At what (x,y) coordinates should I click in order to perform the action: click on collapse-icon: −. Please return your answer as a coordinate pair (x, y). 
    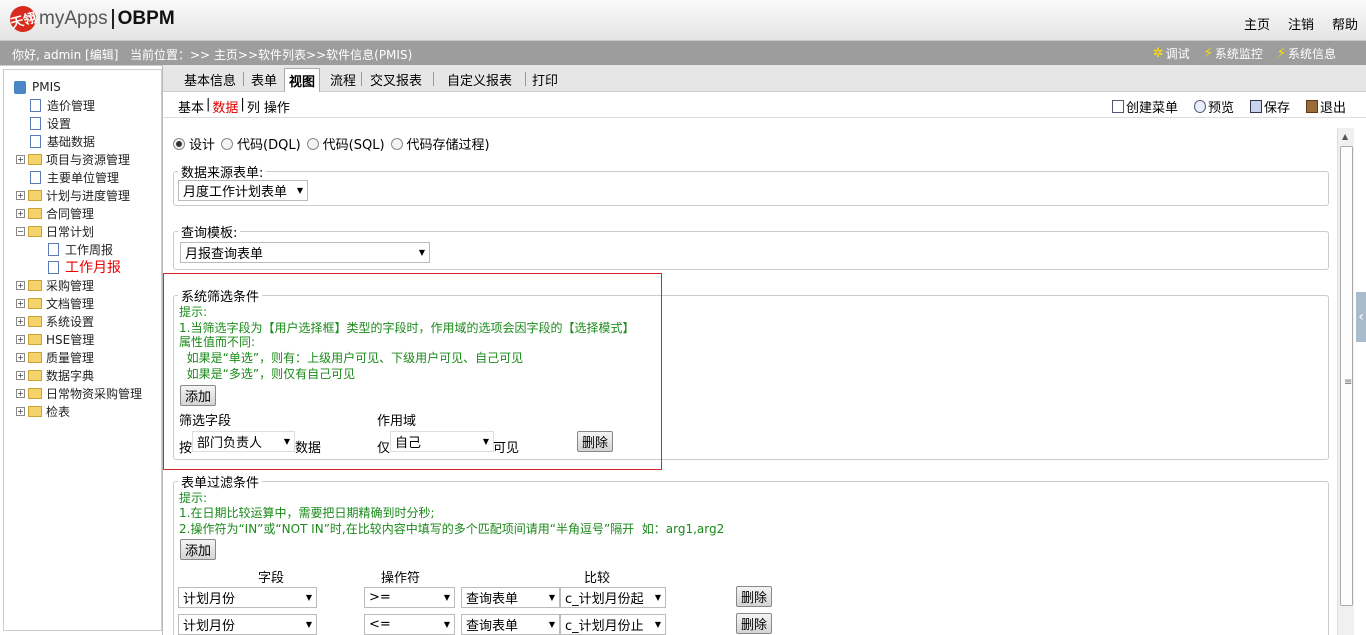
    Looking at the image, I should click on (20, 231).